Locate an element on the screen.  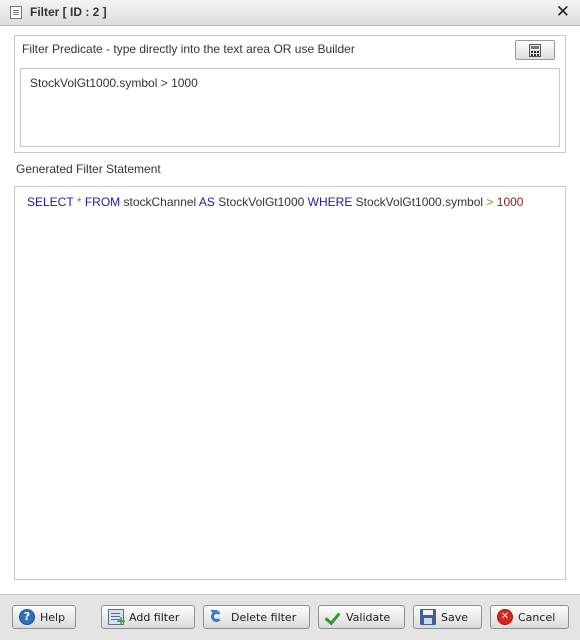
delete-filter-button: Delete filter is located at coordinates (256, 617).